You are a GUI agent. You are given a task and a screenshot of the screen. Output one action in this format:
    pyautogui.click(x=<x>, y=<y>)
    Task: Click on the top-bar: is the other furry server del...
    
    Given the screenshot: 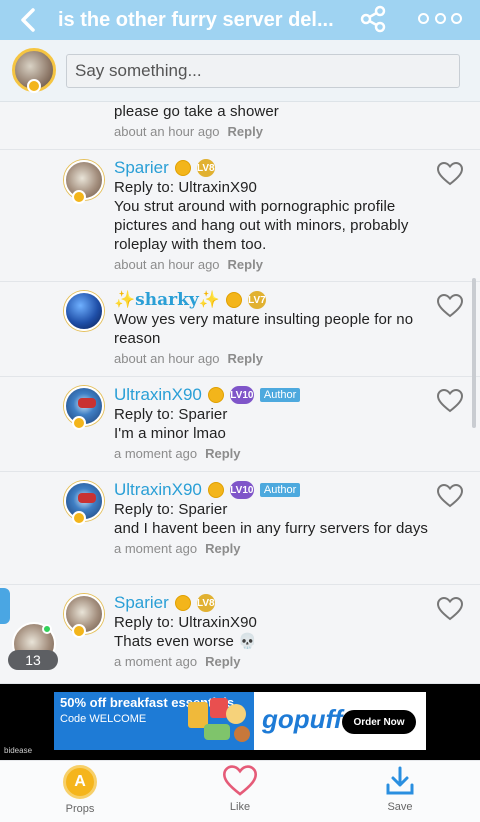 What is the action you would take?
    pyautogui.click(x=240, y=20)
    